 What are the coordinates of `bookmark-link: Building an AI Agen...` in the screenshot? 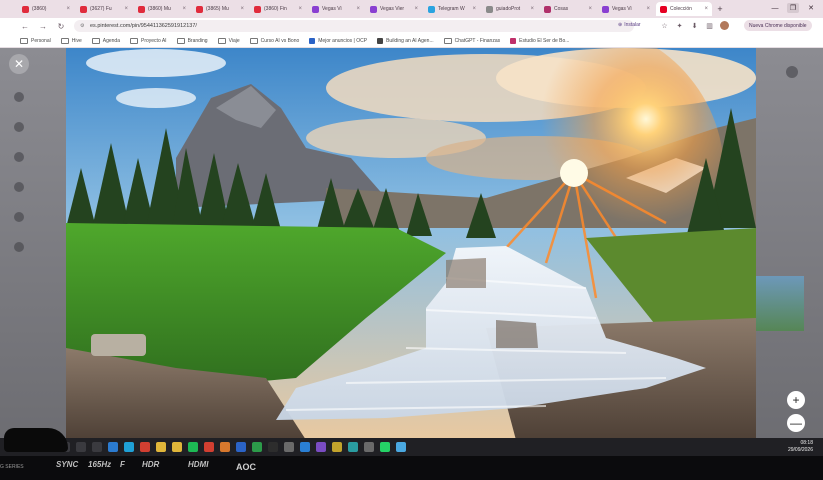 It's located at (405, 40).